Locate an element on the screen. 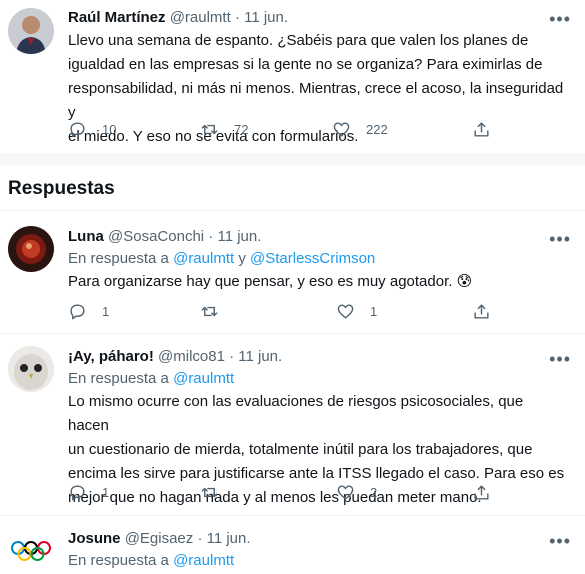 The image size is (585, 574). retweet-button: 72 is located at coordinates (224, 129).